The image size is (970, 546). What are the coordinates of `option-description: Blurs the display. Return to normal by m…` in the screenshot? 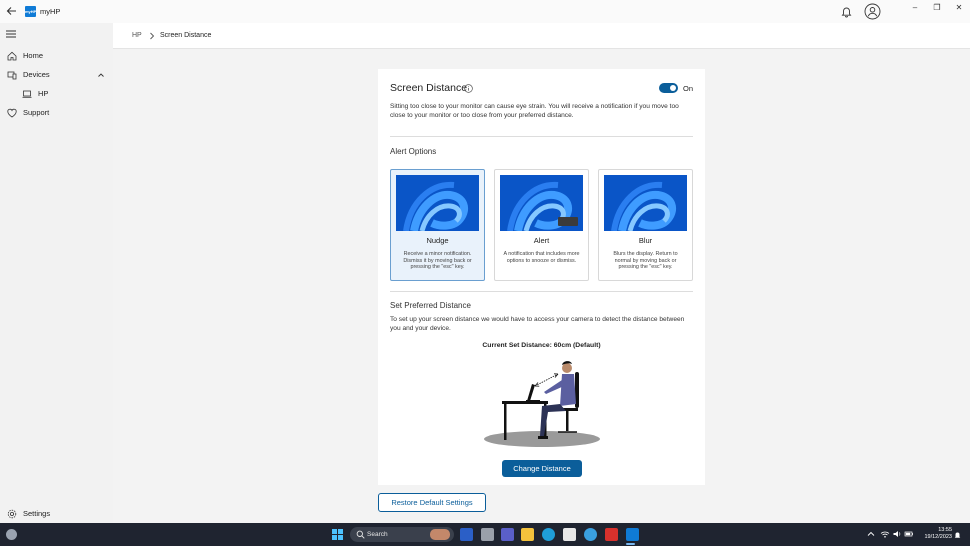 It's located at (645, 261).